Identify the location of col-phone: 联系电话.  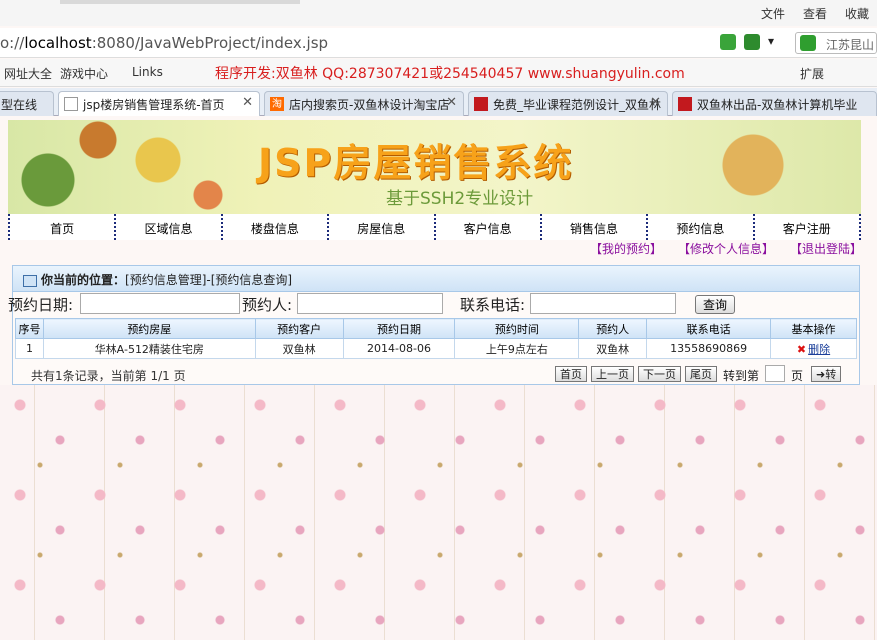
(709, 328).